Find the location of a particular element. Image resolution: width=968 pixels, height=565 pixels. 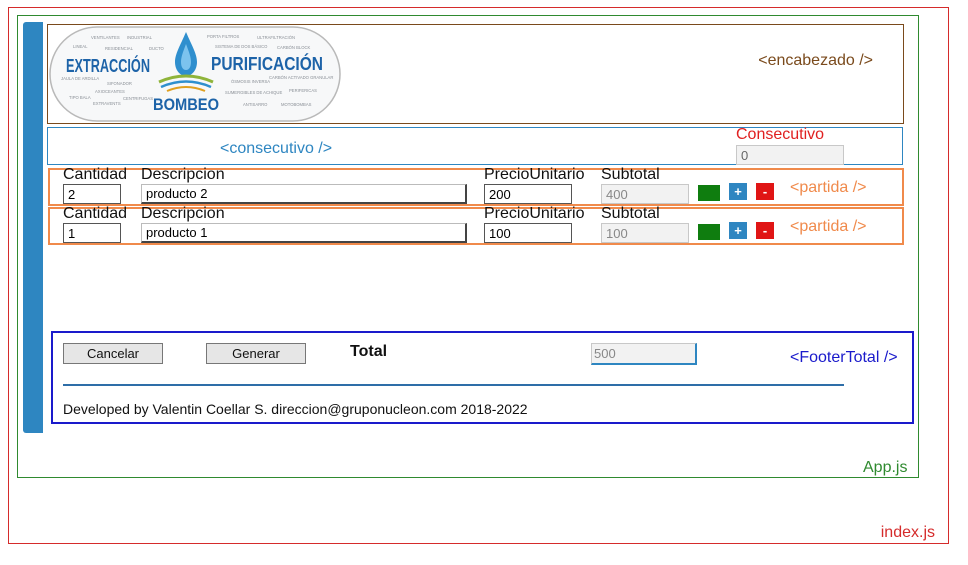

logo-cloud-word: AXIOCEANTES is located at coordinates (110, 91).